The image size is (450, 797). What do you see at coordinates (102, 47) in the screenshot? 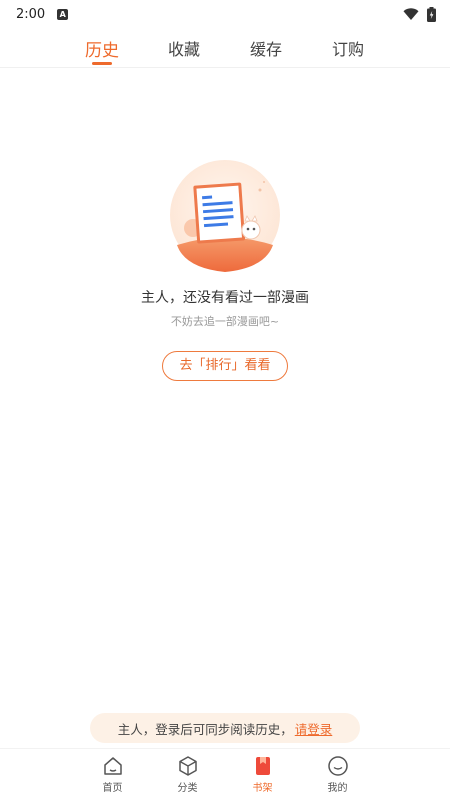
I see `tab-history: 历史` at bounding box center [102, 47].